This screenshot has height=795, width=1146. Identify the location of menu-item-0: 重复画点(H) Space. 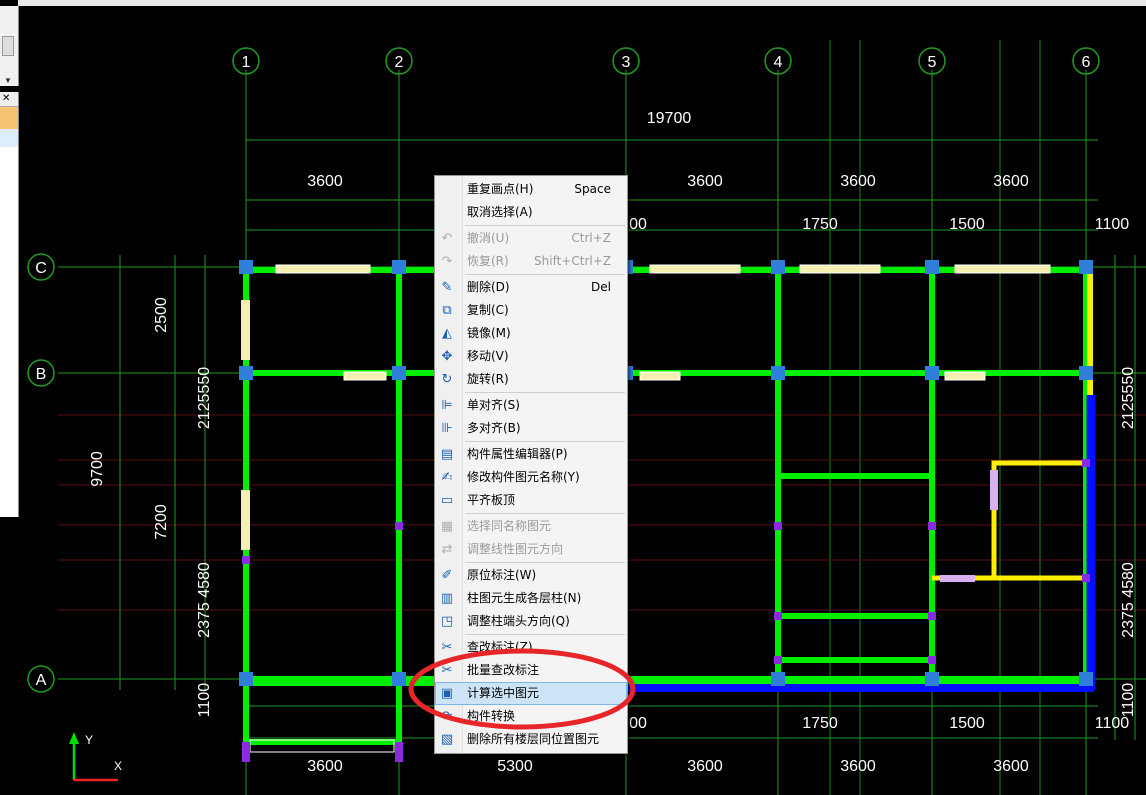
(531, 189).